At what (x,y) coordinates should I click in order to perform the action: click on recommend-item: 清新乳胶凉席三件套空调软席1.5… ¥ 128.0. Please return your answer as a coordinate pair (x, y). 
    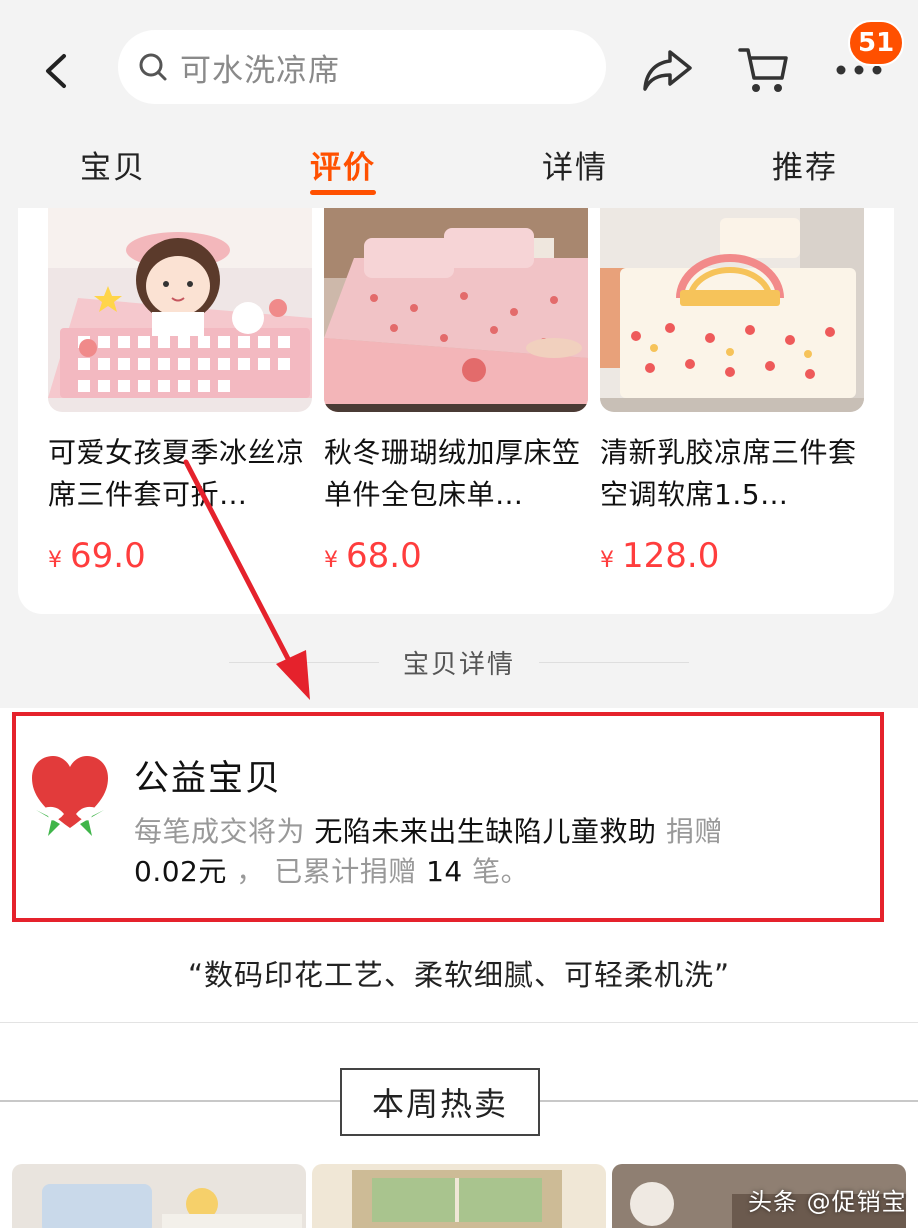
    Looking at the image, I should click on (732, 392).